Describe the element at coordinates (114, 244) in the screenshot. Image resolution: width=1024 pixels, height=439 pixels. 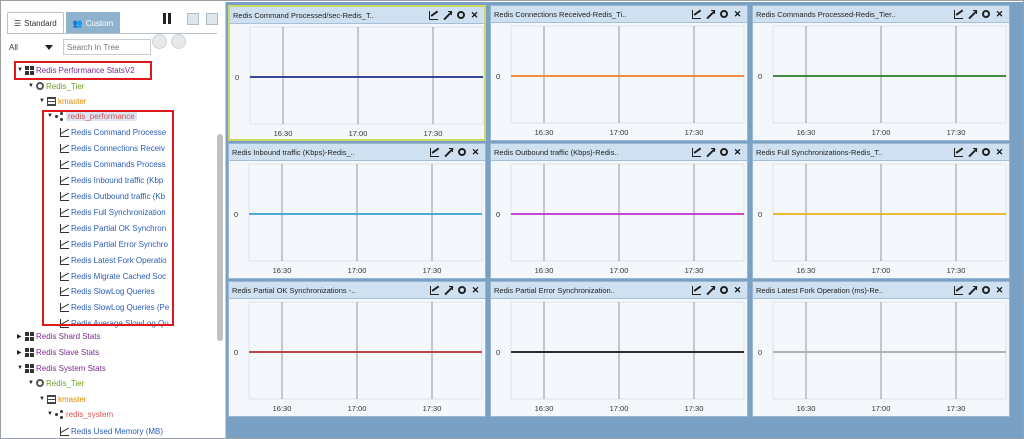
I see `tree-leaf-item: Redis Partial Error Synchro` at that location.